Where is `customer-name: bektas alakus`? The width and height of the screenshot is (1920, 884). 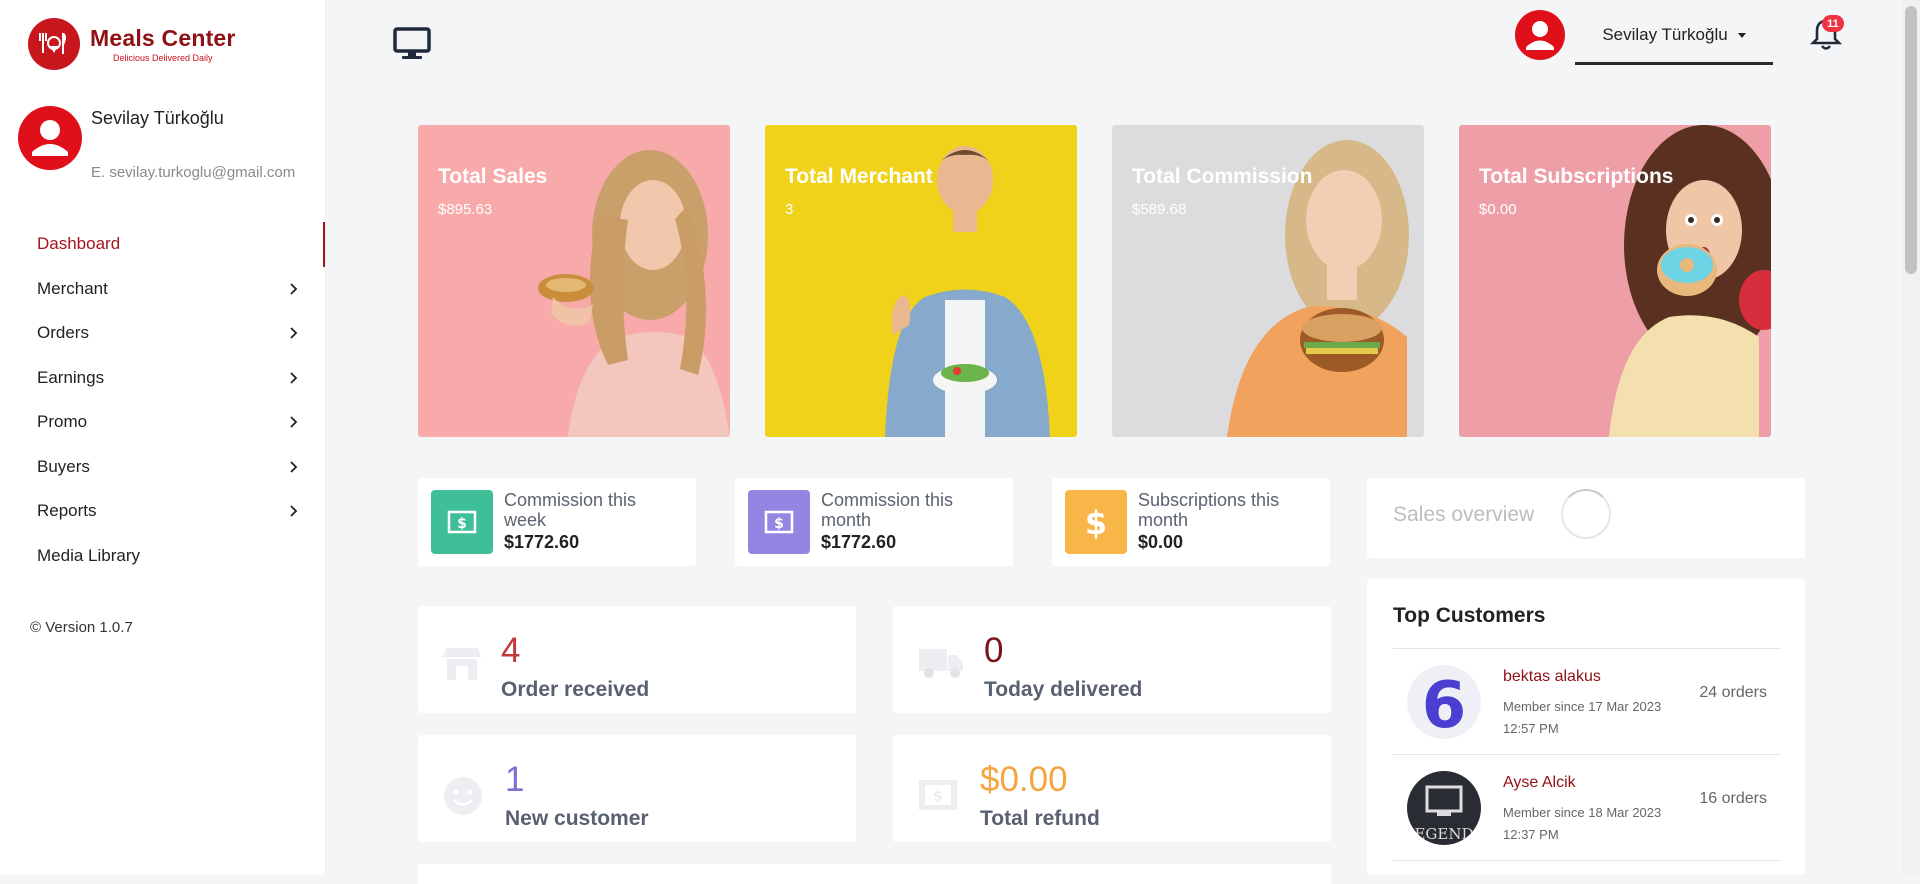
customer-name: bektas alakus is located at coordinates (1552, 677).